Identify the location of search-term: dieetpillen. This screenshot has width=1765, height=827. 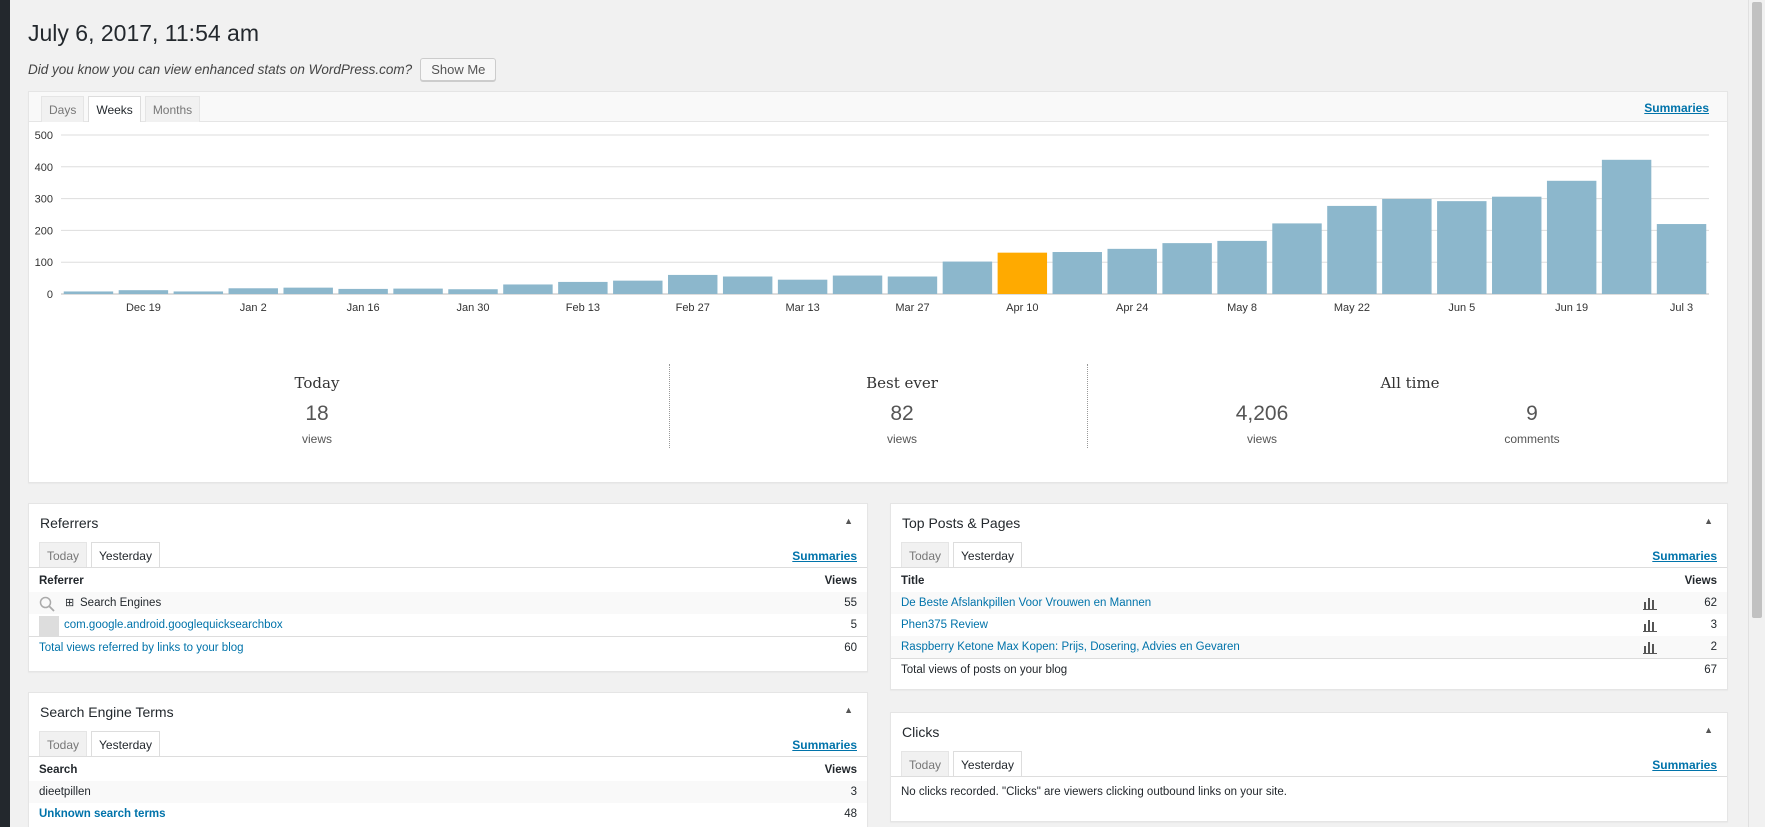
(65, 792).